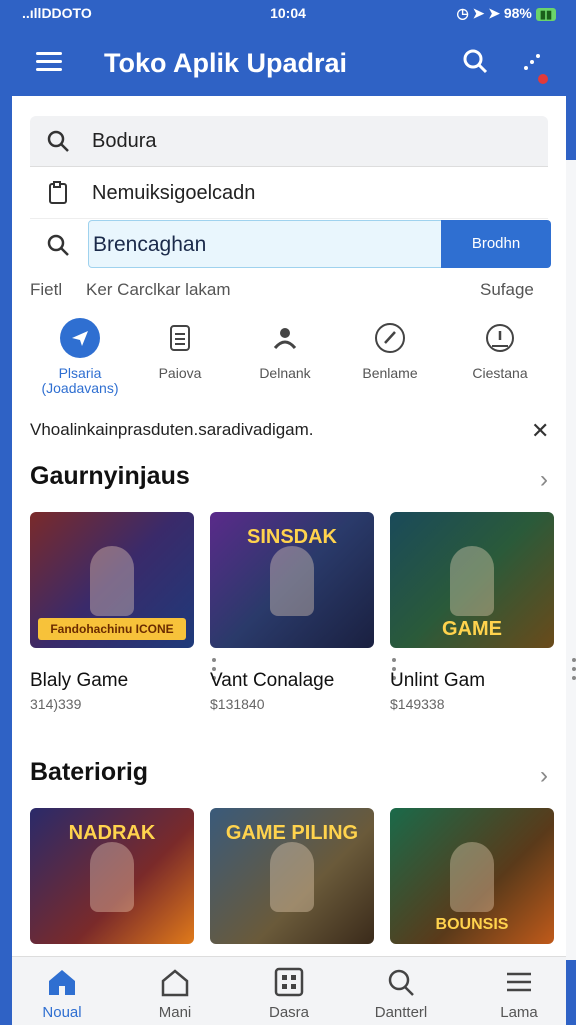  What do you see at coordinates (46, 290) in the screenshot?
I see `filter-label: Fietl` at bounding box center [46, 290].